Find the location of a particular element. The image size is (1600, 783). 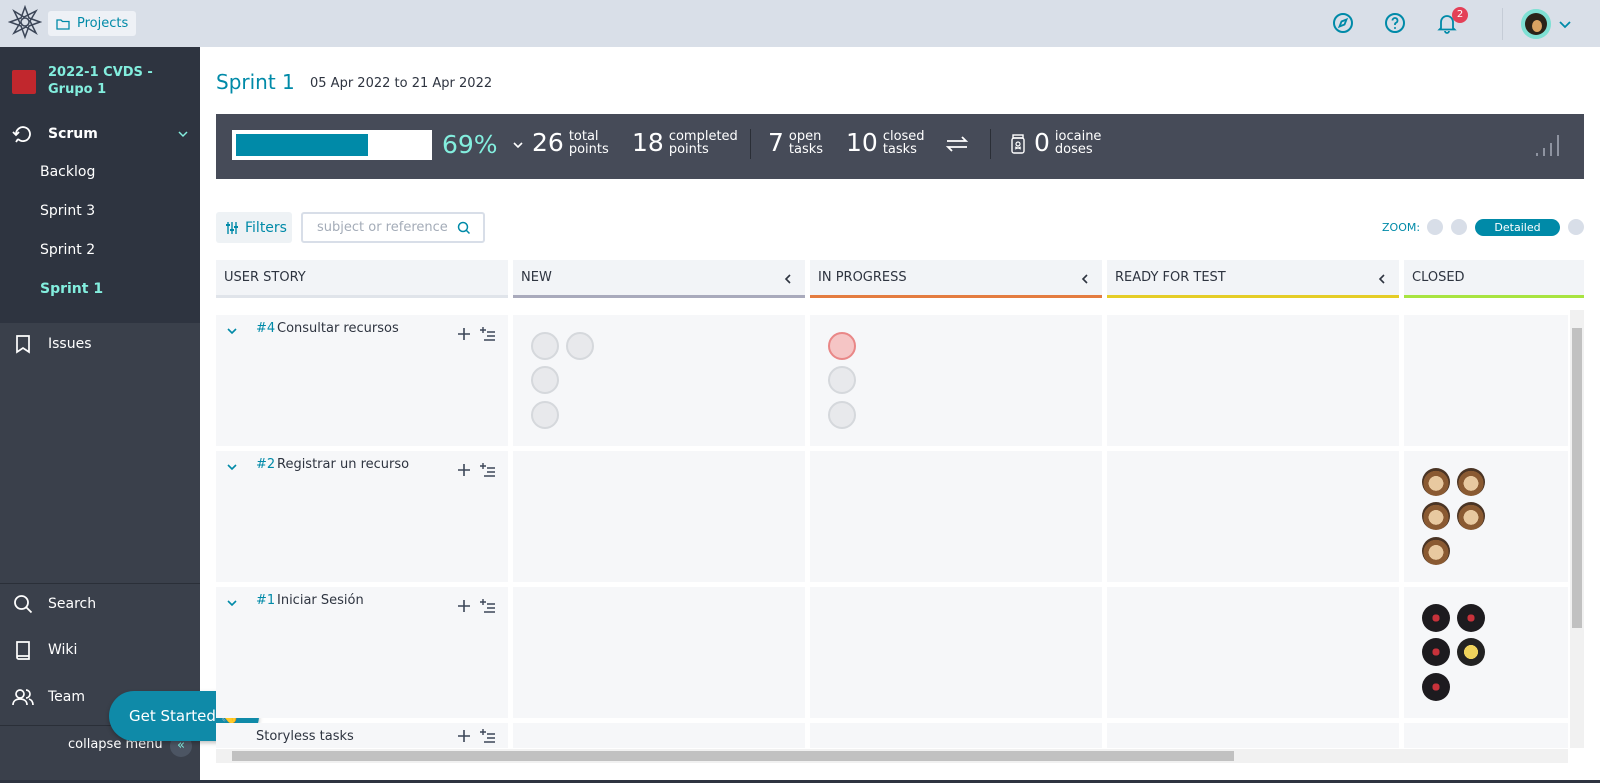

search-field is located at coordinates (393, 227).